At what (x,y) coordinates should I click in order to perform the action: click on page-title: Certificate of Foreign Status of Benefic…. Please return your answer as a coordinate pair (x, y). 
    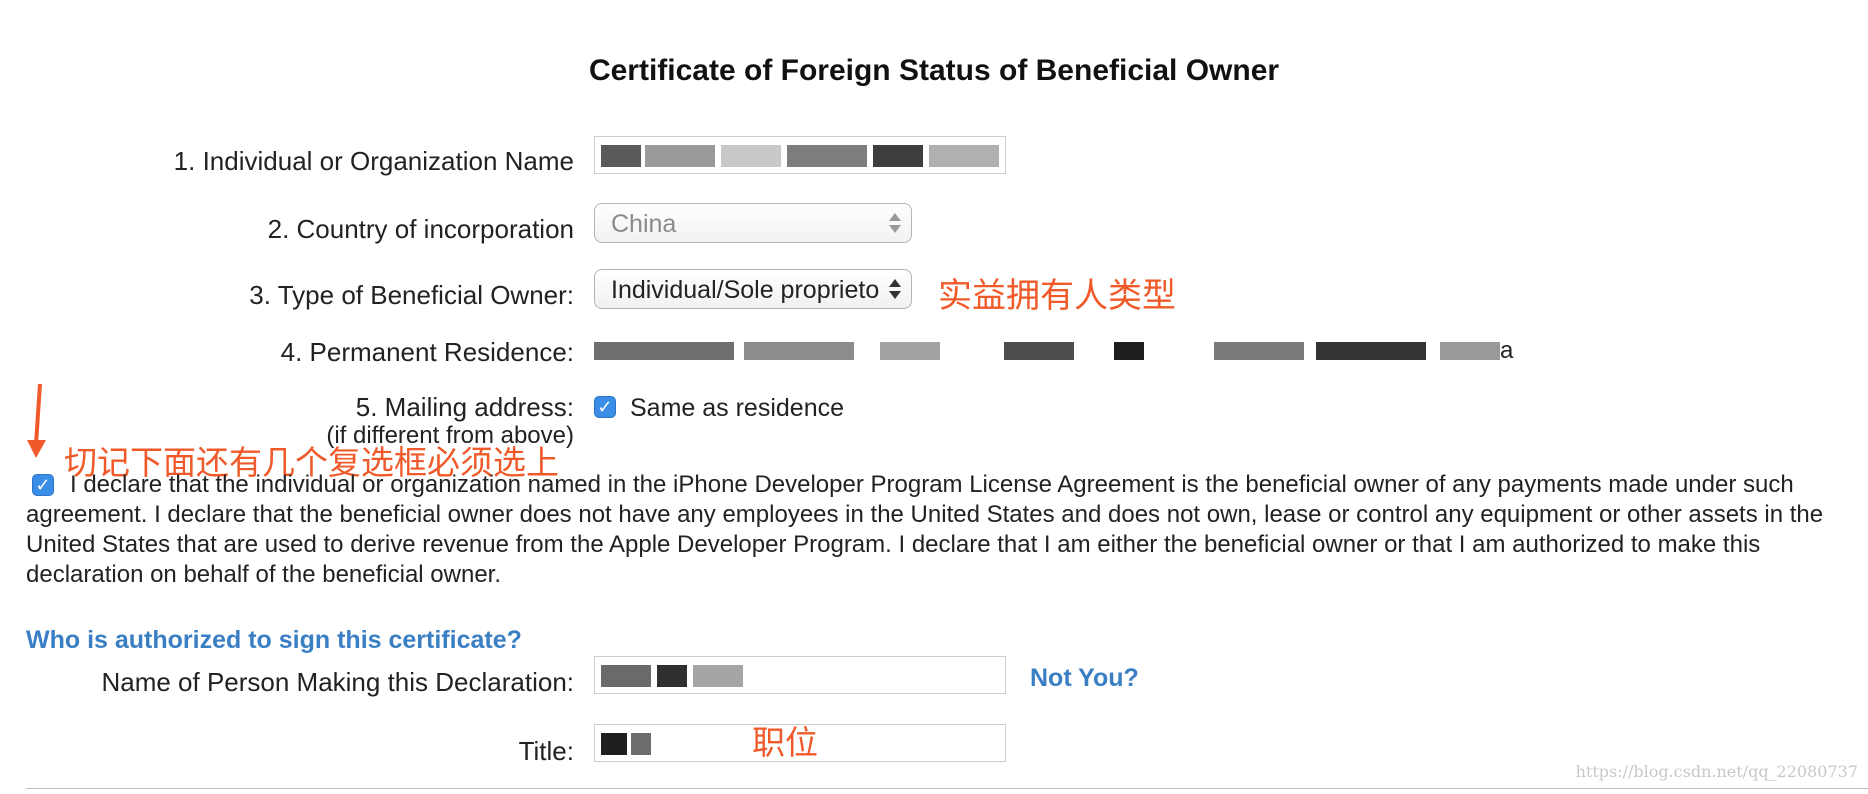
    Looking at the image, I should click on (934, 70).